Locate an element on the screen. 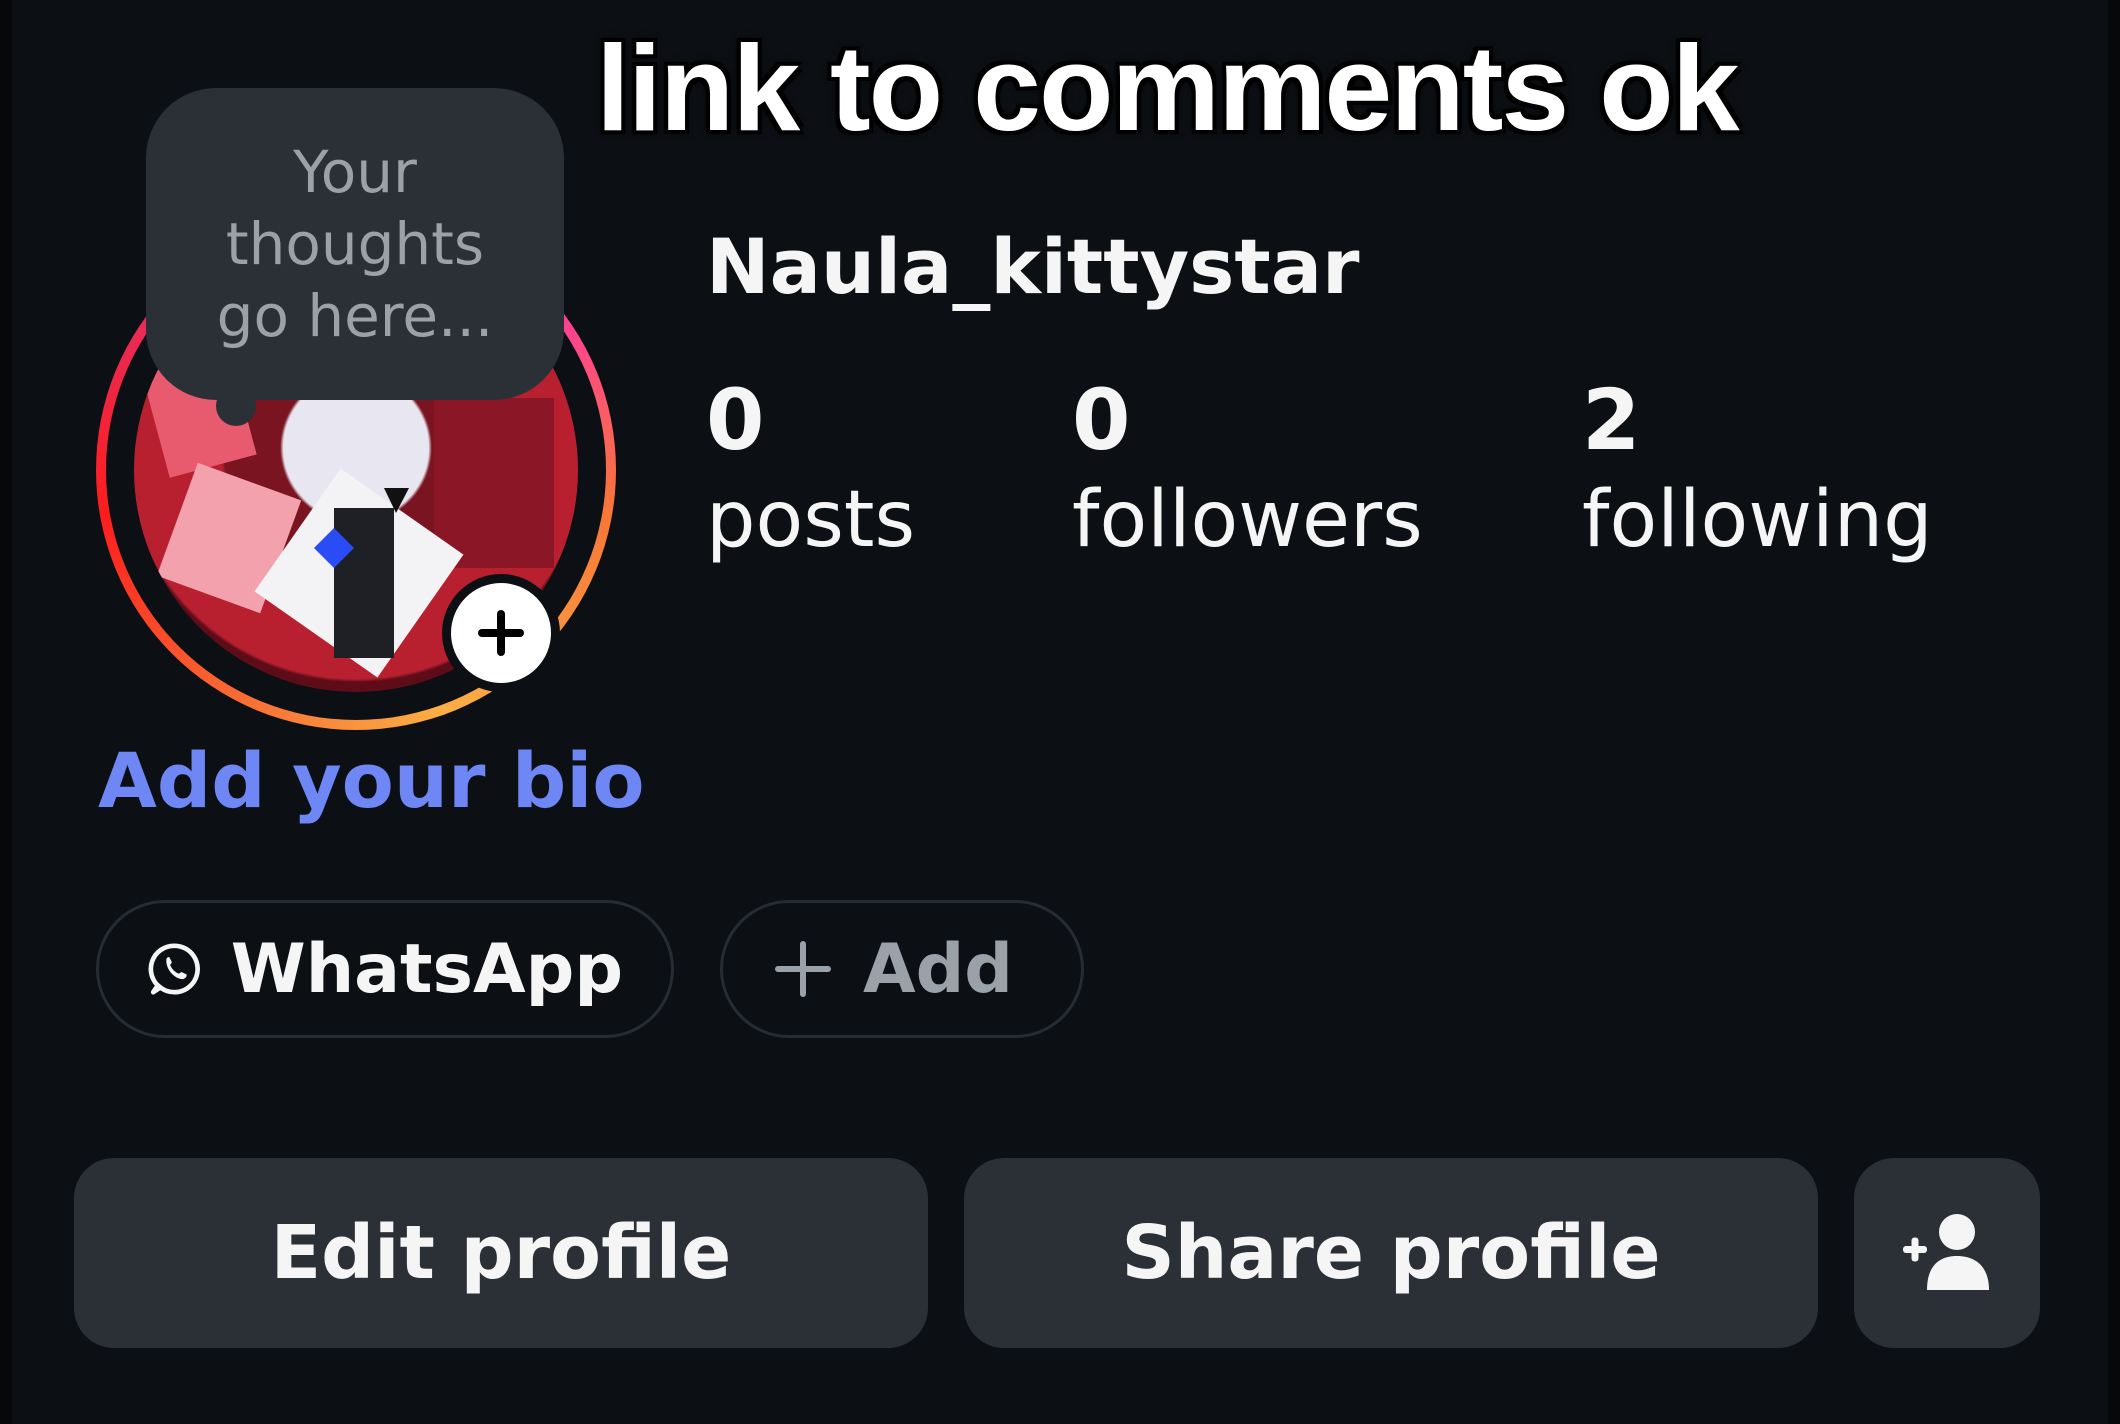 Image resolution: width=2120 pixels, height=1424 pixels. overlay-caption: link to comments ok is located at coordinates (1168, 88).